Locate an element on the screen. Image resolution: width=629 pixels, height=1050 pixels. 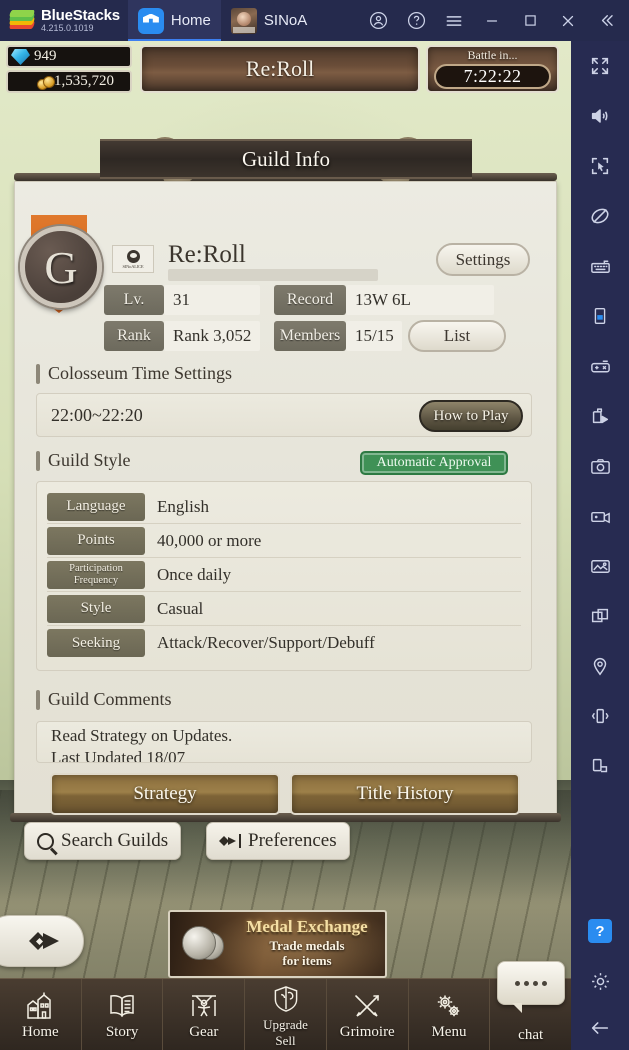
gem-counter: 949 is located at coordinates (69, 56).